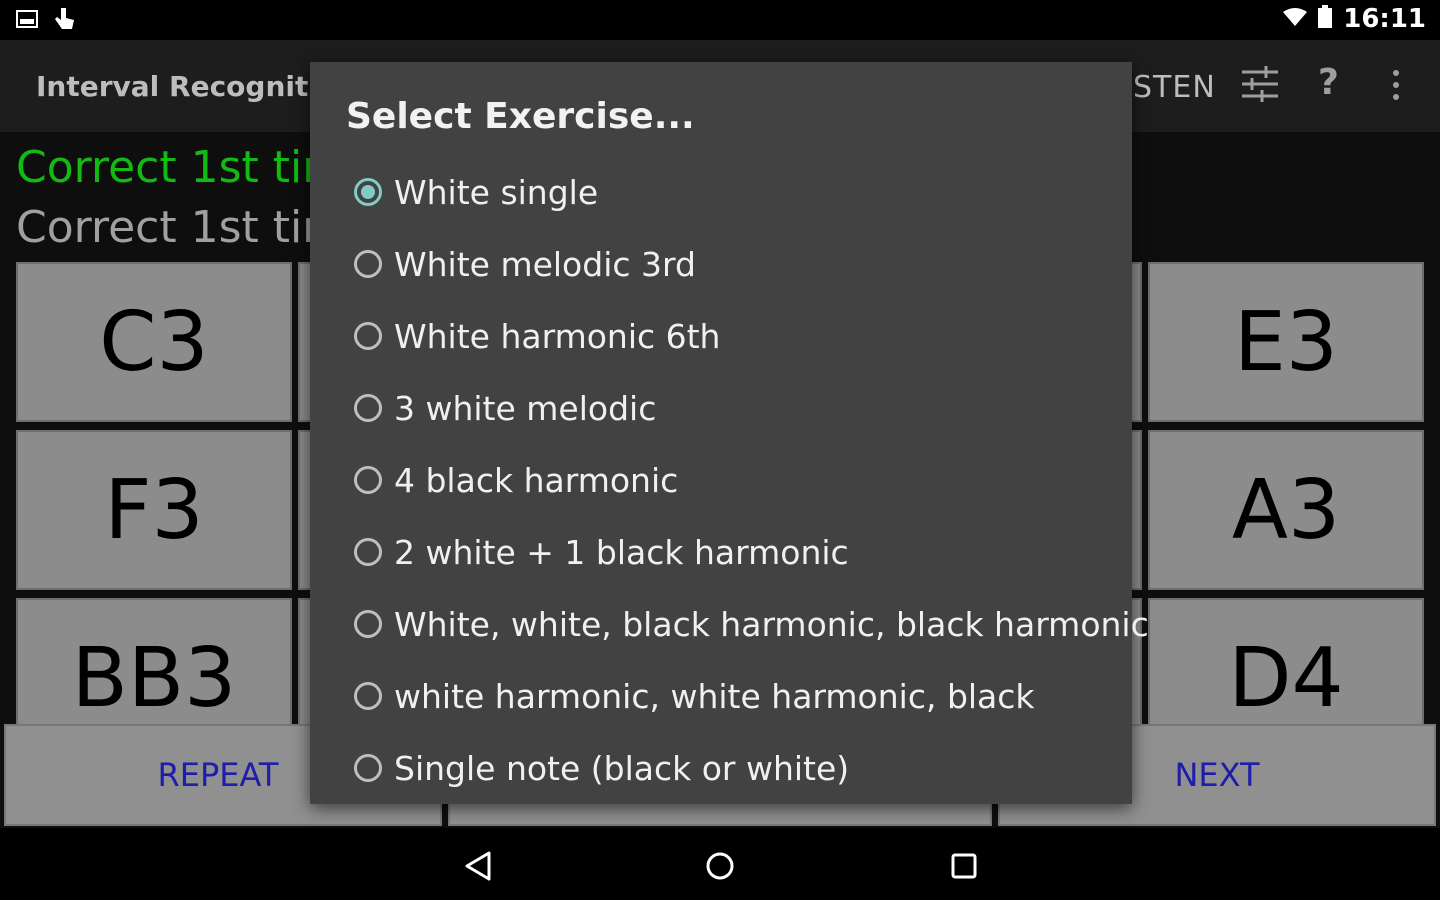 The image size is (1440, 900). I want to click on exercise-option: White single, so click(734, 192).